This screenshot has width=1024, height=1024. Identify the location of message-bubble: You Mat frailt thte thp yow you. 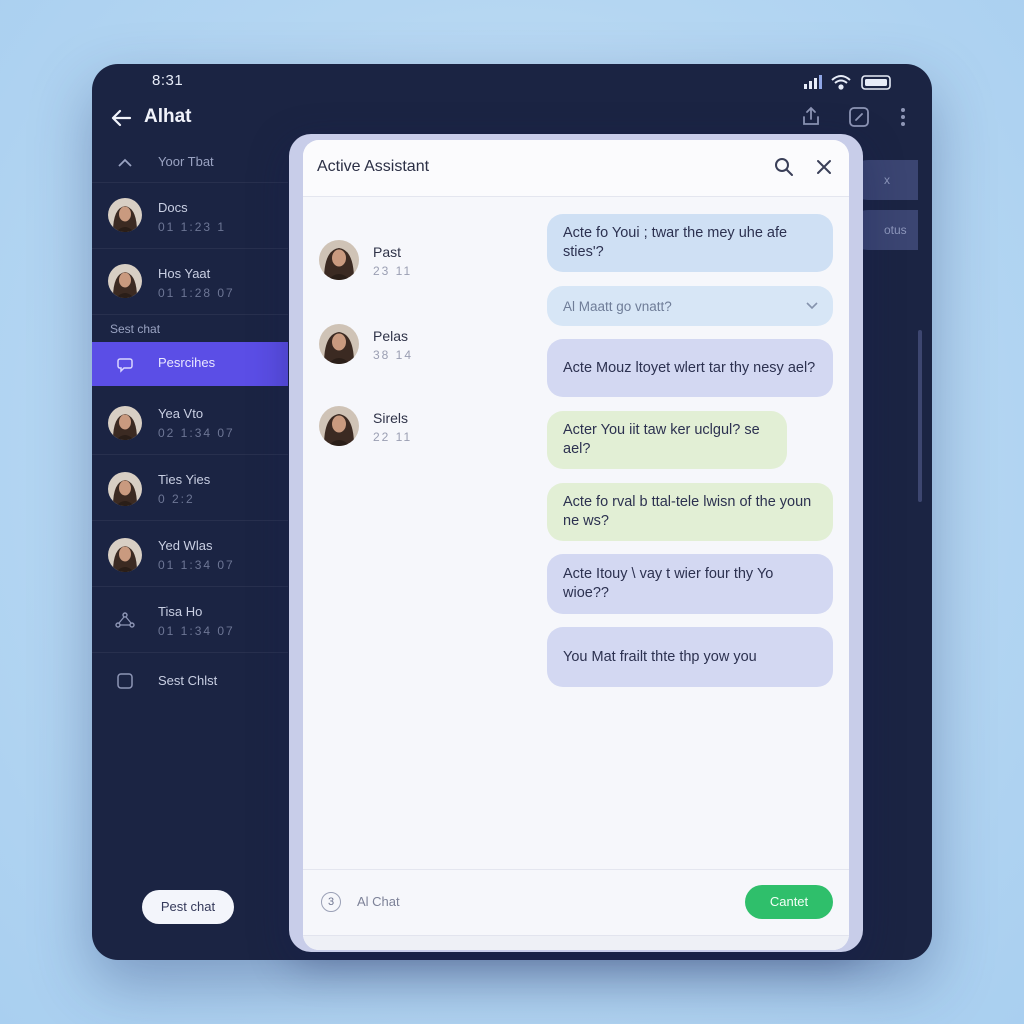
(690, 657).